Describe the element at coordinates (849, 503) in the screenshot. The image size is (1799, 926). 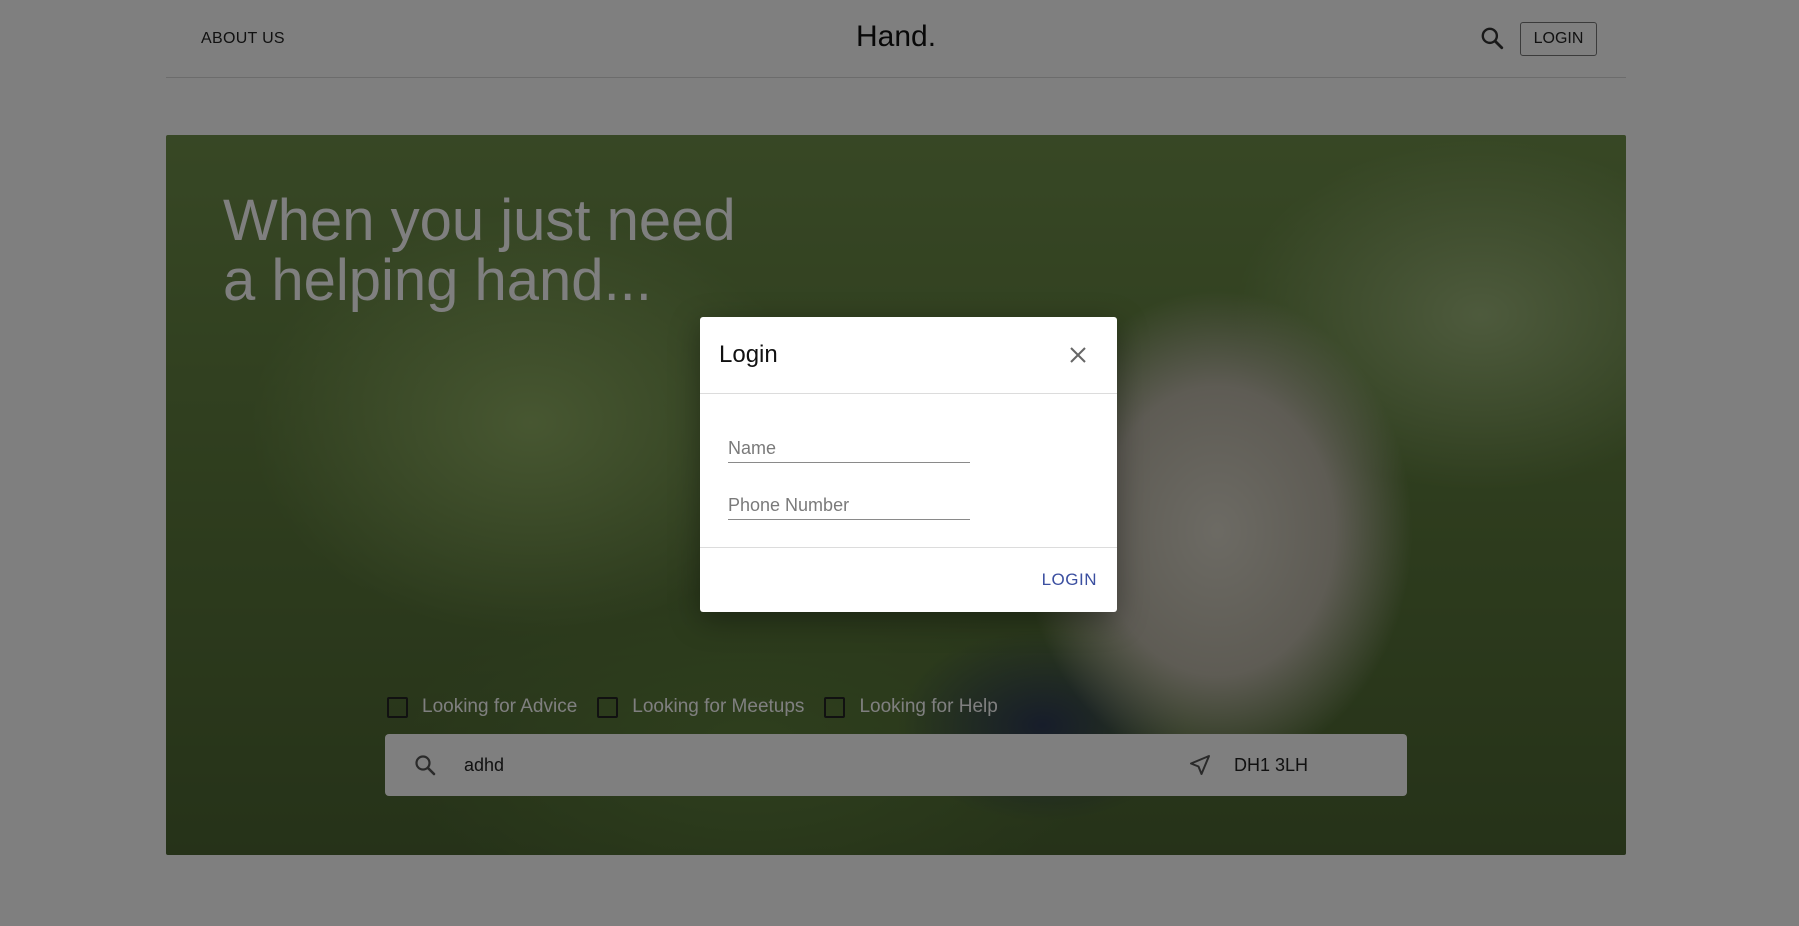
I see `phone-number-field` at that location.